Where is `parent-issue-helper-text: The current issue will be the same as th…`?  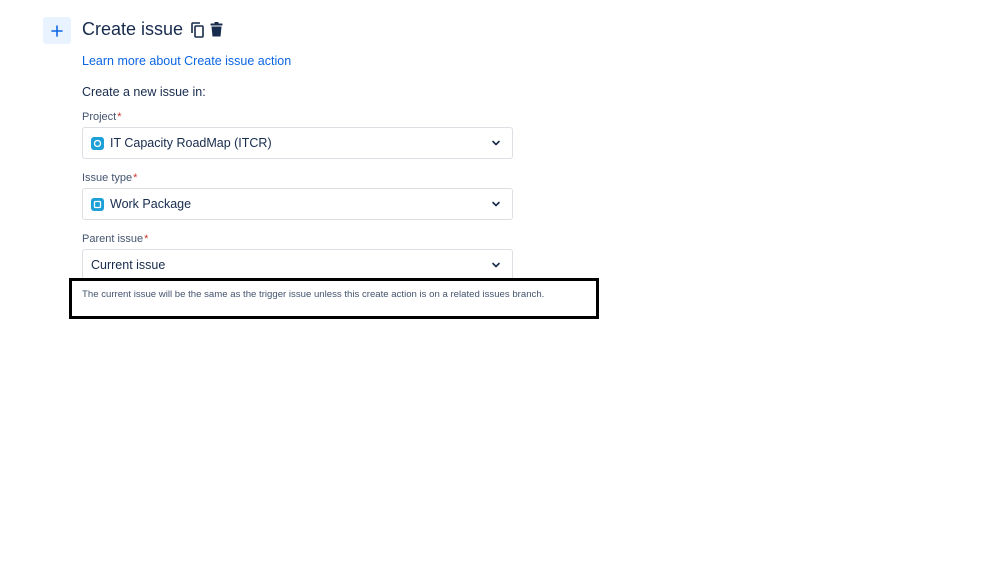
parent-issue-helper-text: The current issue will be the same as th… is located at coordinates (313, 294).